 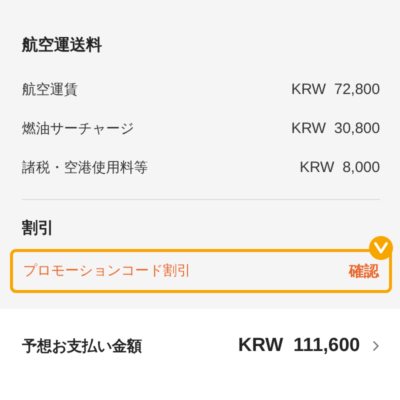 What do you see at coordinates (200, 333) in the screenshot?
I see `total-row: 予想お支払い金額 KRW 111,600` at bounding box center [200, 333].